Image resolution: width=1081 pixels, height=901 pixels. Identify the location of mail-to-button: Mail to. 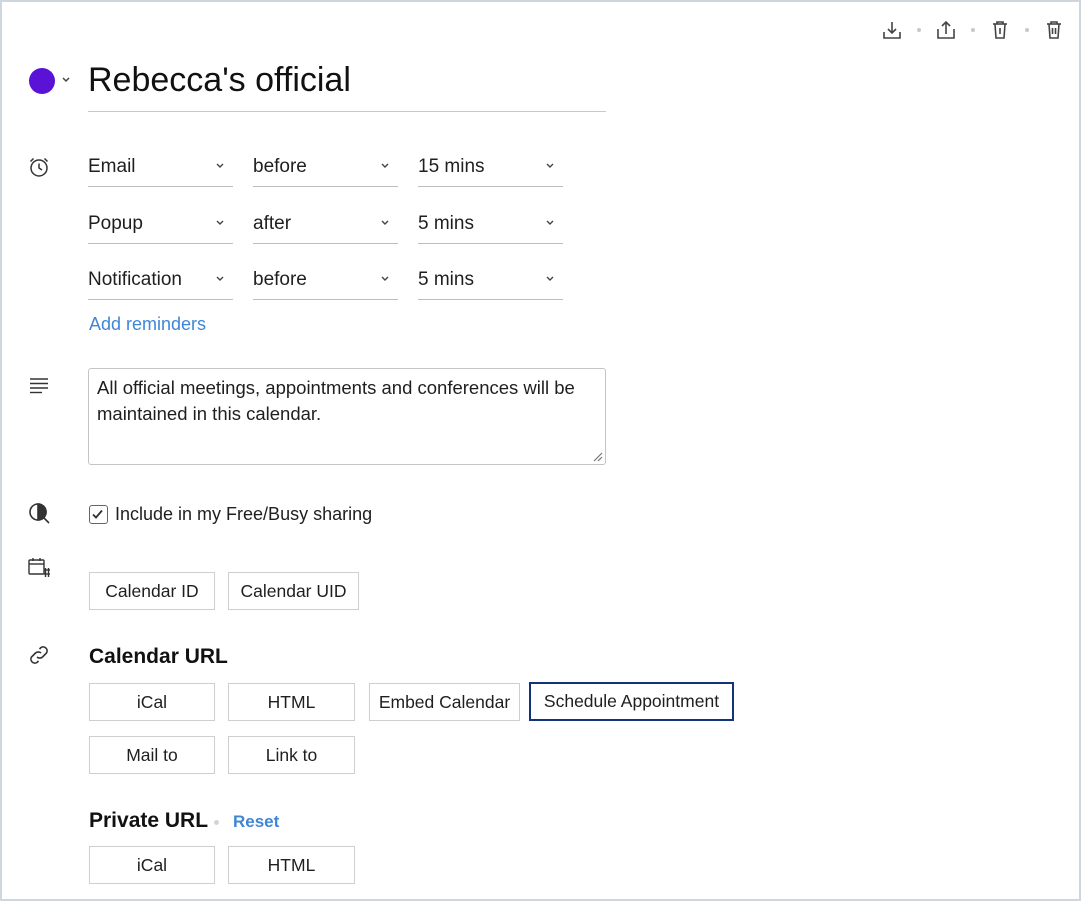
(152, 755).